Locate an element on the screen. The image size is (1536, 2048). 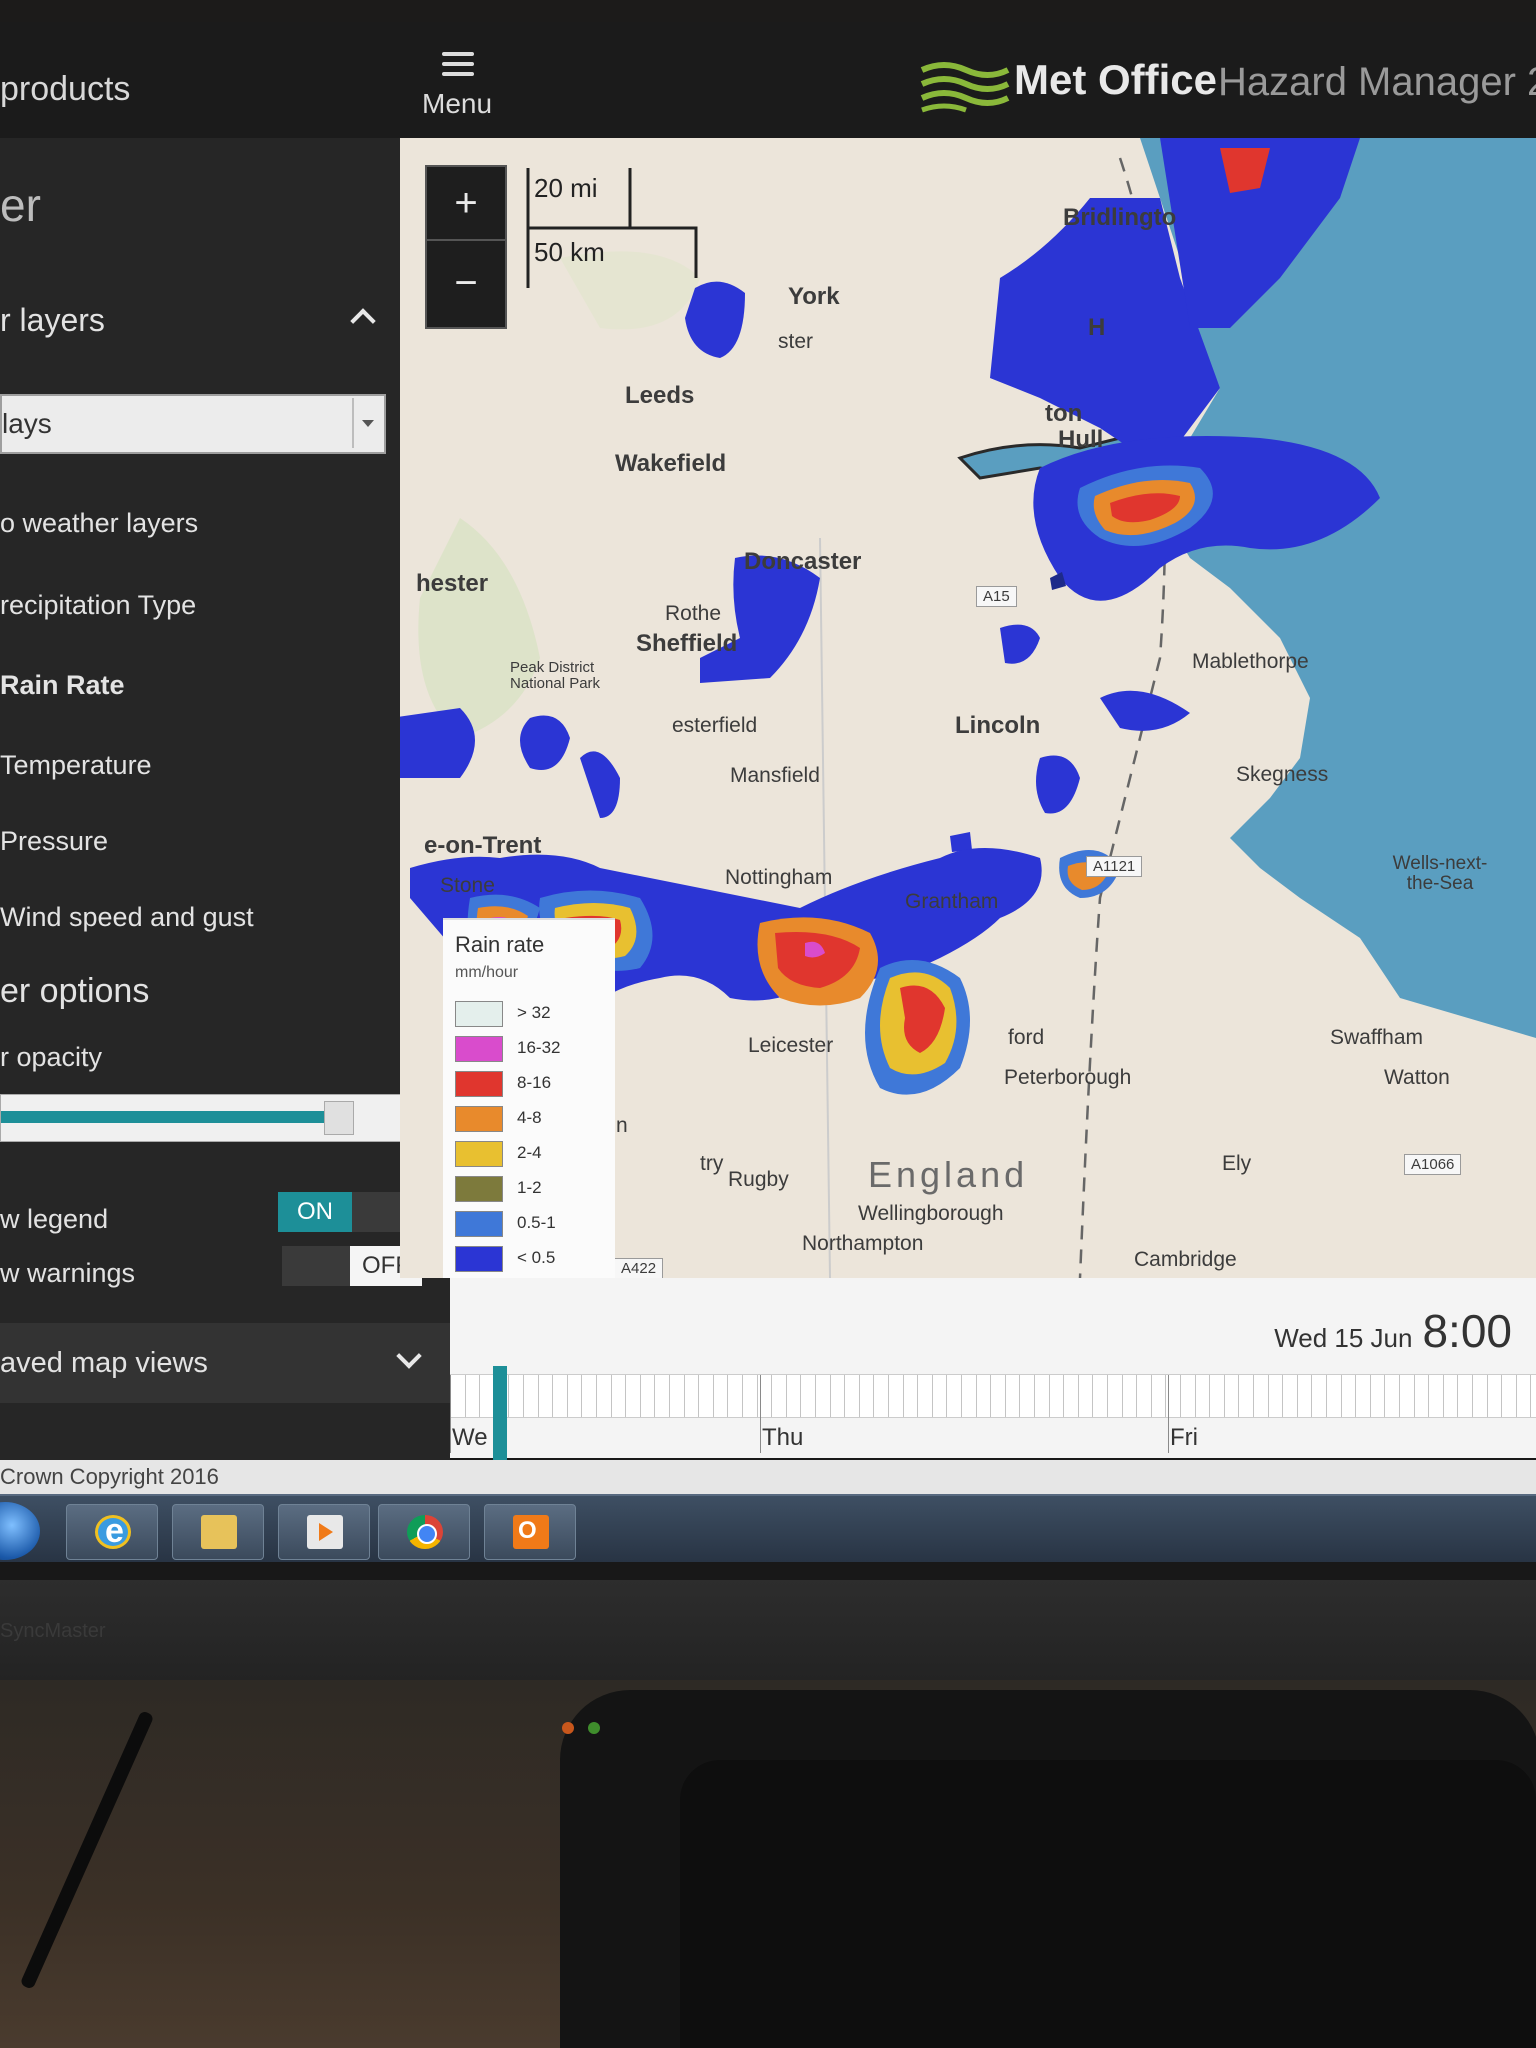
layer-option-pressure: Pressure is located at coordinates (54, 841).